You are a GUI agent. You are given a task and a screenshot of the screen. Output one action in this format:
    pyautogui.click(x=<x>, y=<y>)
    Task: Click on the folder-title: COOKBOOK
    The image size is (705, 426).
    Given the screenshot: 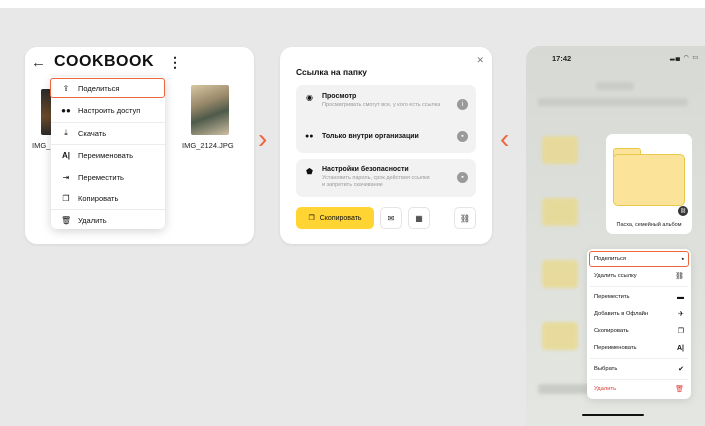 What is the action you would take?
    pyautogui.click(x=104, y=61)
    